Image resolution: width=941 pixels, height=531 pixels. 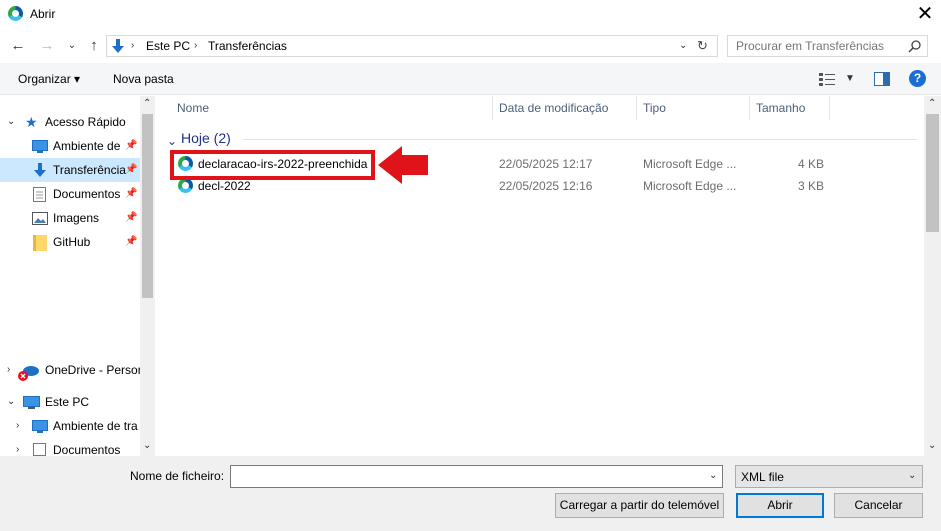 I want to click on sidebar-item-label: Transferência, so click(x=89, y=170).